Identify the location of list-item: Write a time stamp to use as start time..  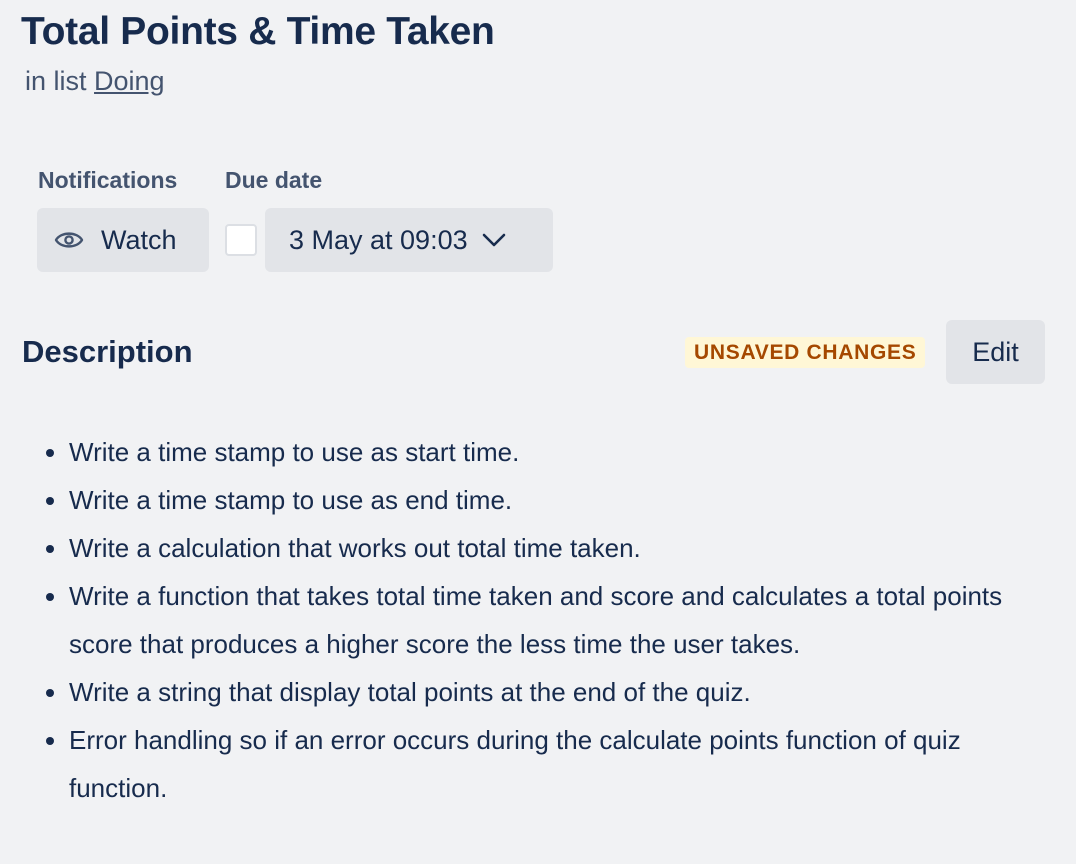
(560, 452).